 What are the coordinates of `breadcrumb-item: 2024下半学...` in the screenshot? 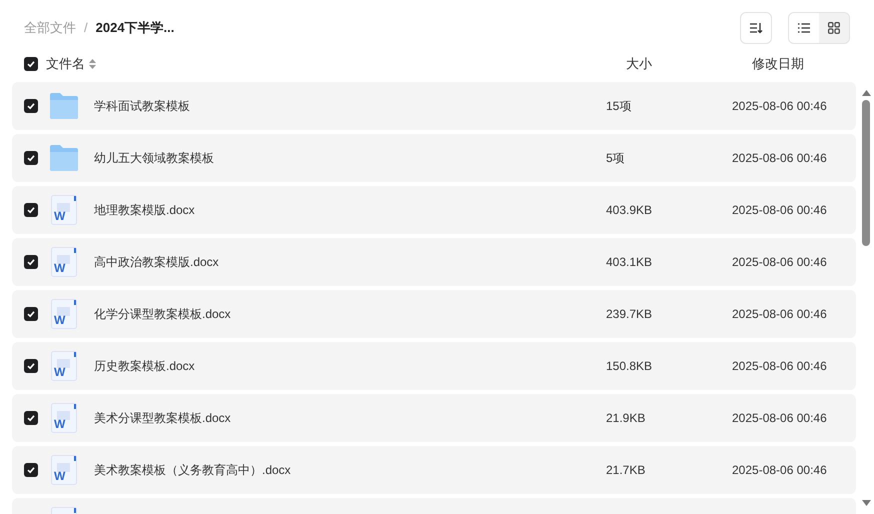 It's located at (135, 28).